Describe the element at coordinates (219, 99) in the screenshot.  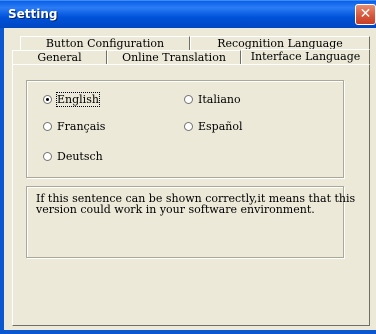
I see `radio-label-italiano: Italiano` at that location.